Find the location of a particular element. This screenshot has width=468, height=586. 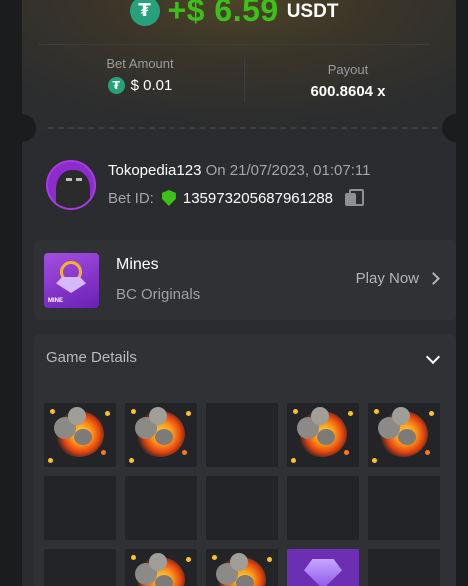

gem-tile is located at coordinates (323, 567).